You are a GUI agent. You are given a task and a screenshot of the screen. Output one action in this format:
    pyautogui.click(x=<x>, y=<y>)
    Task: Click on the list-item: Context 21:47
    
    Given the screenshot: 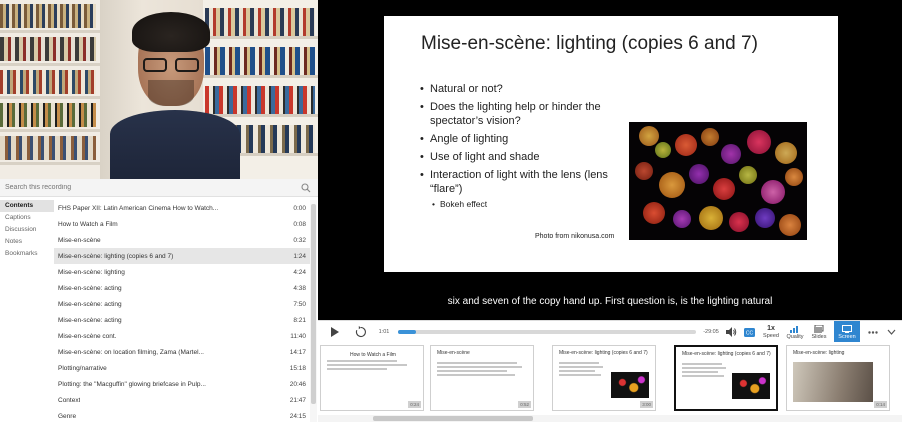 What is the action you would take?
    pyautogui.click(x=182, y=400)
    